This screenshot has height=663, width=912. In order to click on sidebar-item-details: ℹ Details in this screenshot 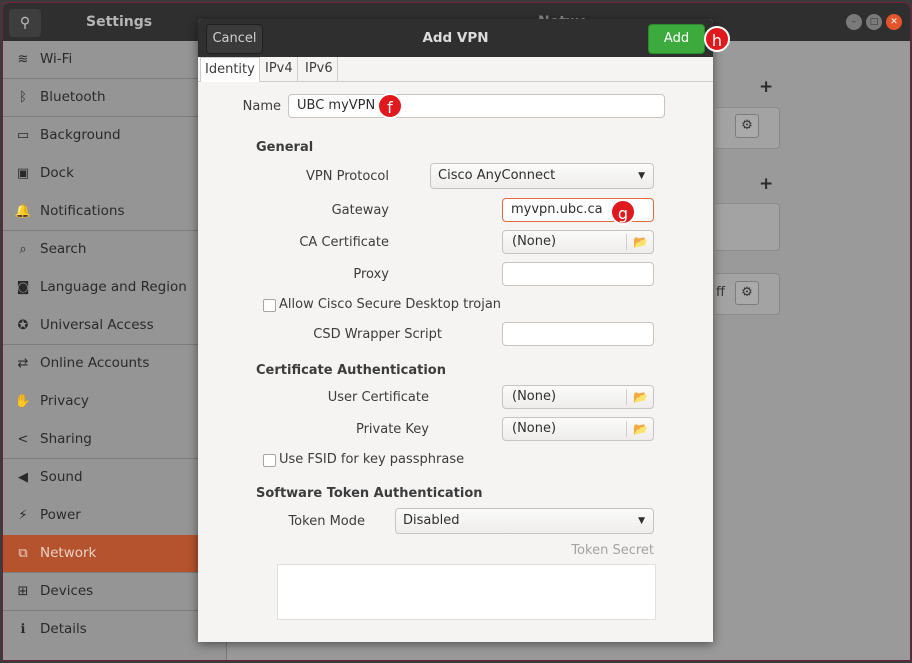, I will do `click(114, 629)`.